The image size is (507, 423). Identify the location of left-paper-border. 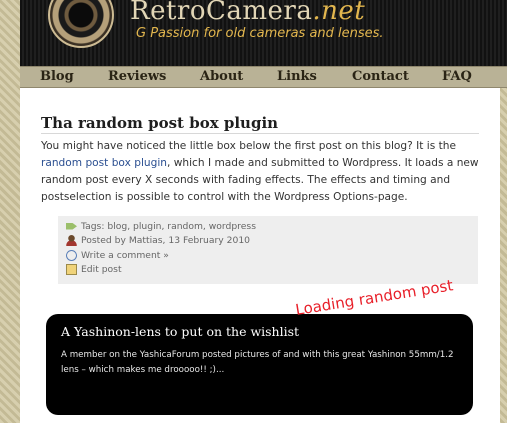
(10, 211).